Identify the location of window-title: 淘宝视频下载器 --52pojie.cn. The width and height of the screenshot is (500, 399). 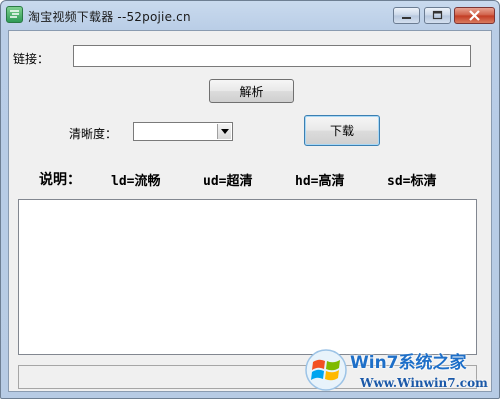
(109, 17).